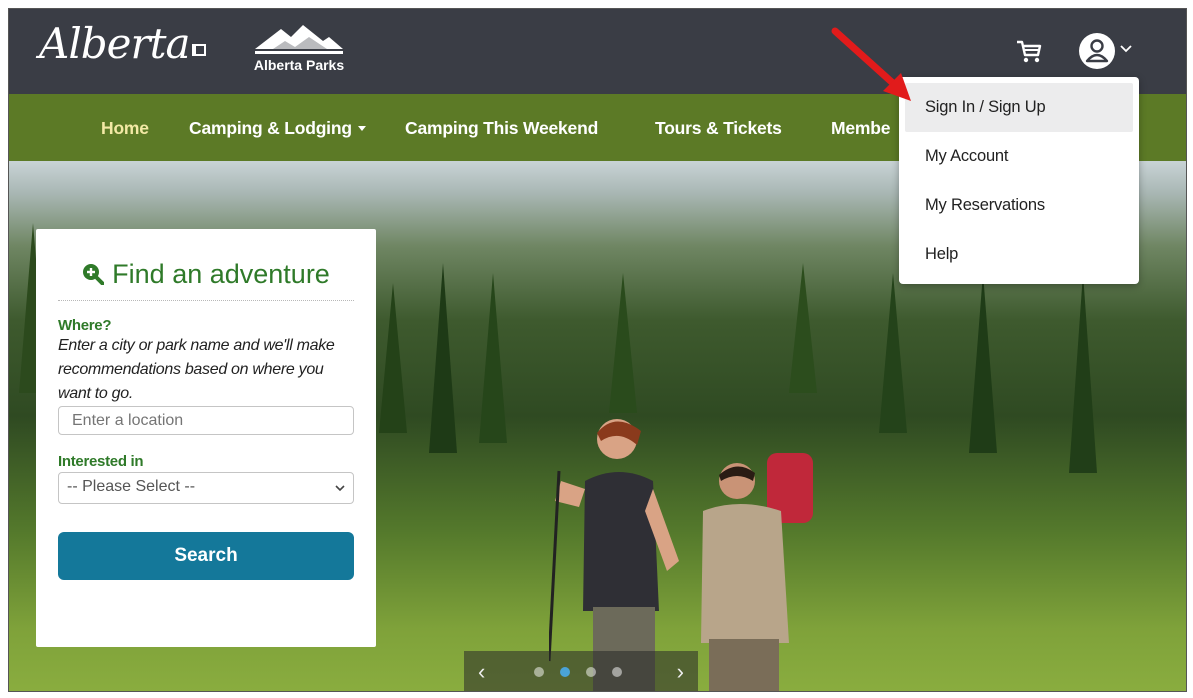 This screenshot has width=1193, height=698. I want to click on user-icon, so click(1097, 51).